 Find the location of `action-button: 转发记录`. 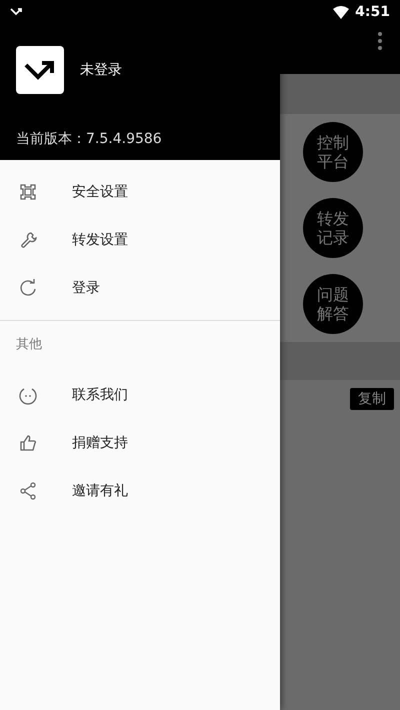

action-button: 转发记录 is located at coordinates (333, 228).